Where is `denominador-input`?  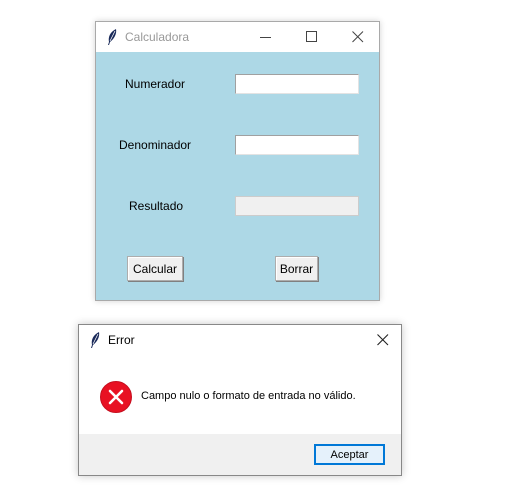
denominador-input is located at coordinates (297, 145).